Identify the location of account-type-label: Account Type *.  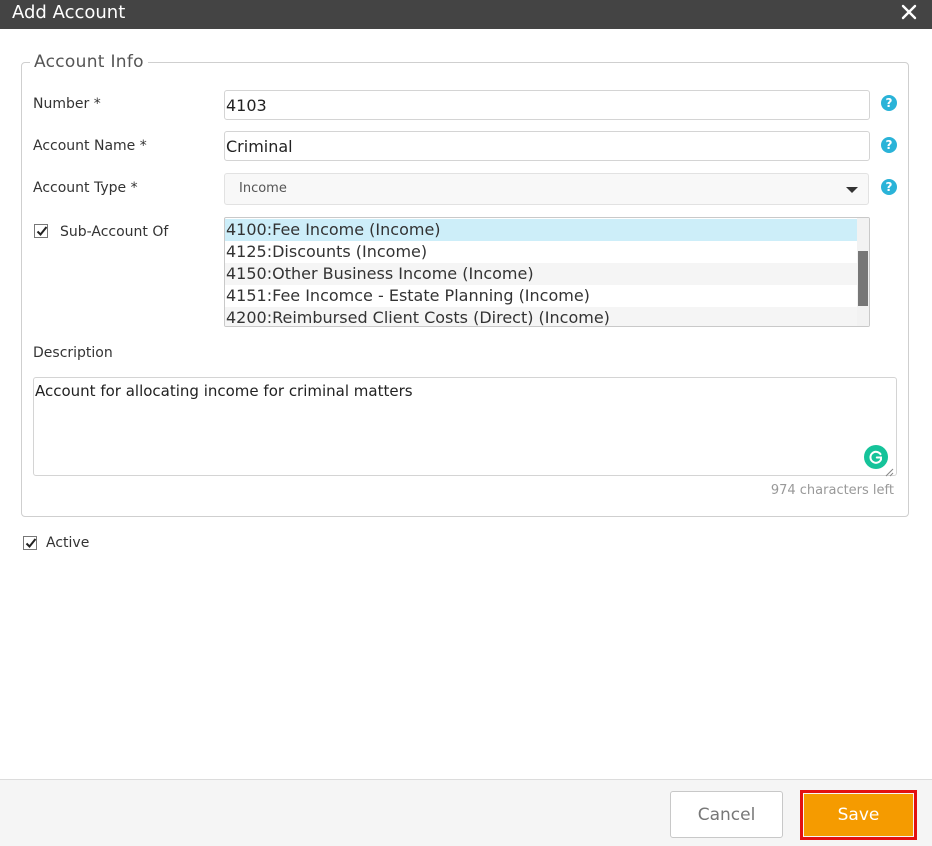
(85, 188).